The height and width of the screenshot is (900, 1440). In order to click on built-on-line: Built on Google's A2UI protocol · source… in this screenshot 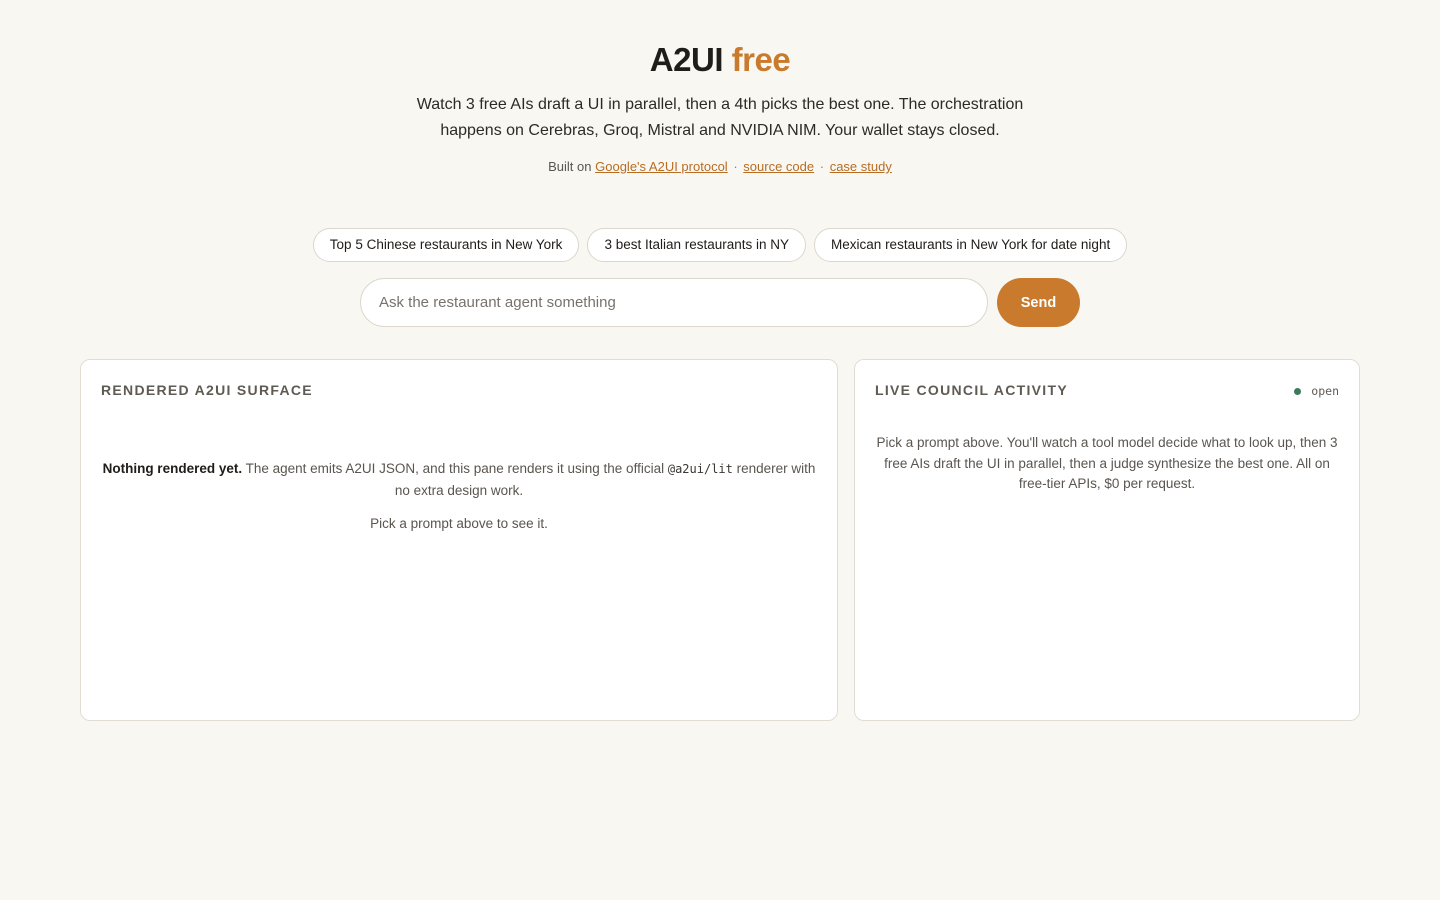, I will do `click(720, 166)`.